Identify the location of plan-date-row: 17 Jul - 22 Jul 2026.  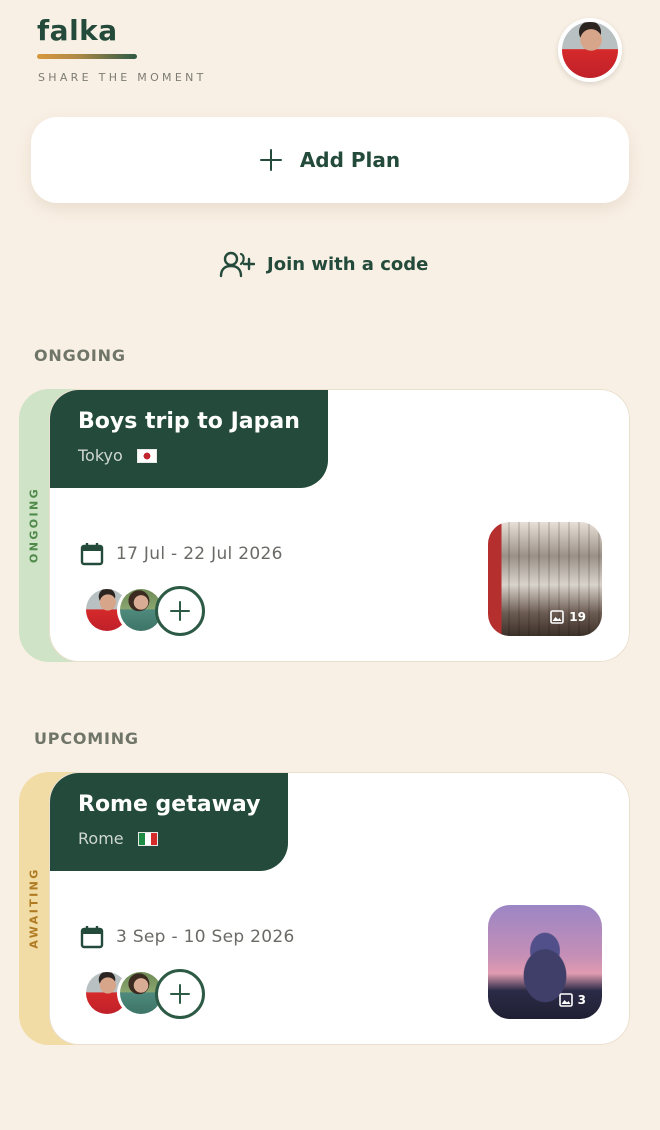
(181, 554).